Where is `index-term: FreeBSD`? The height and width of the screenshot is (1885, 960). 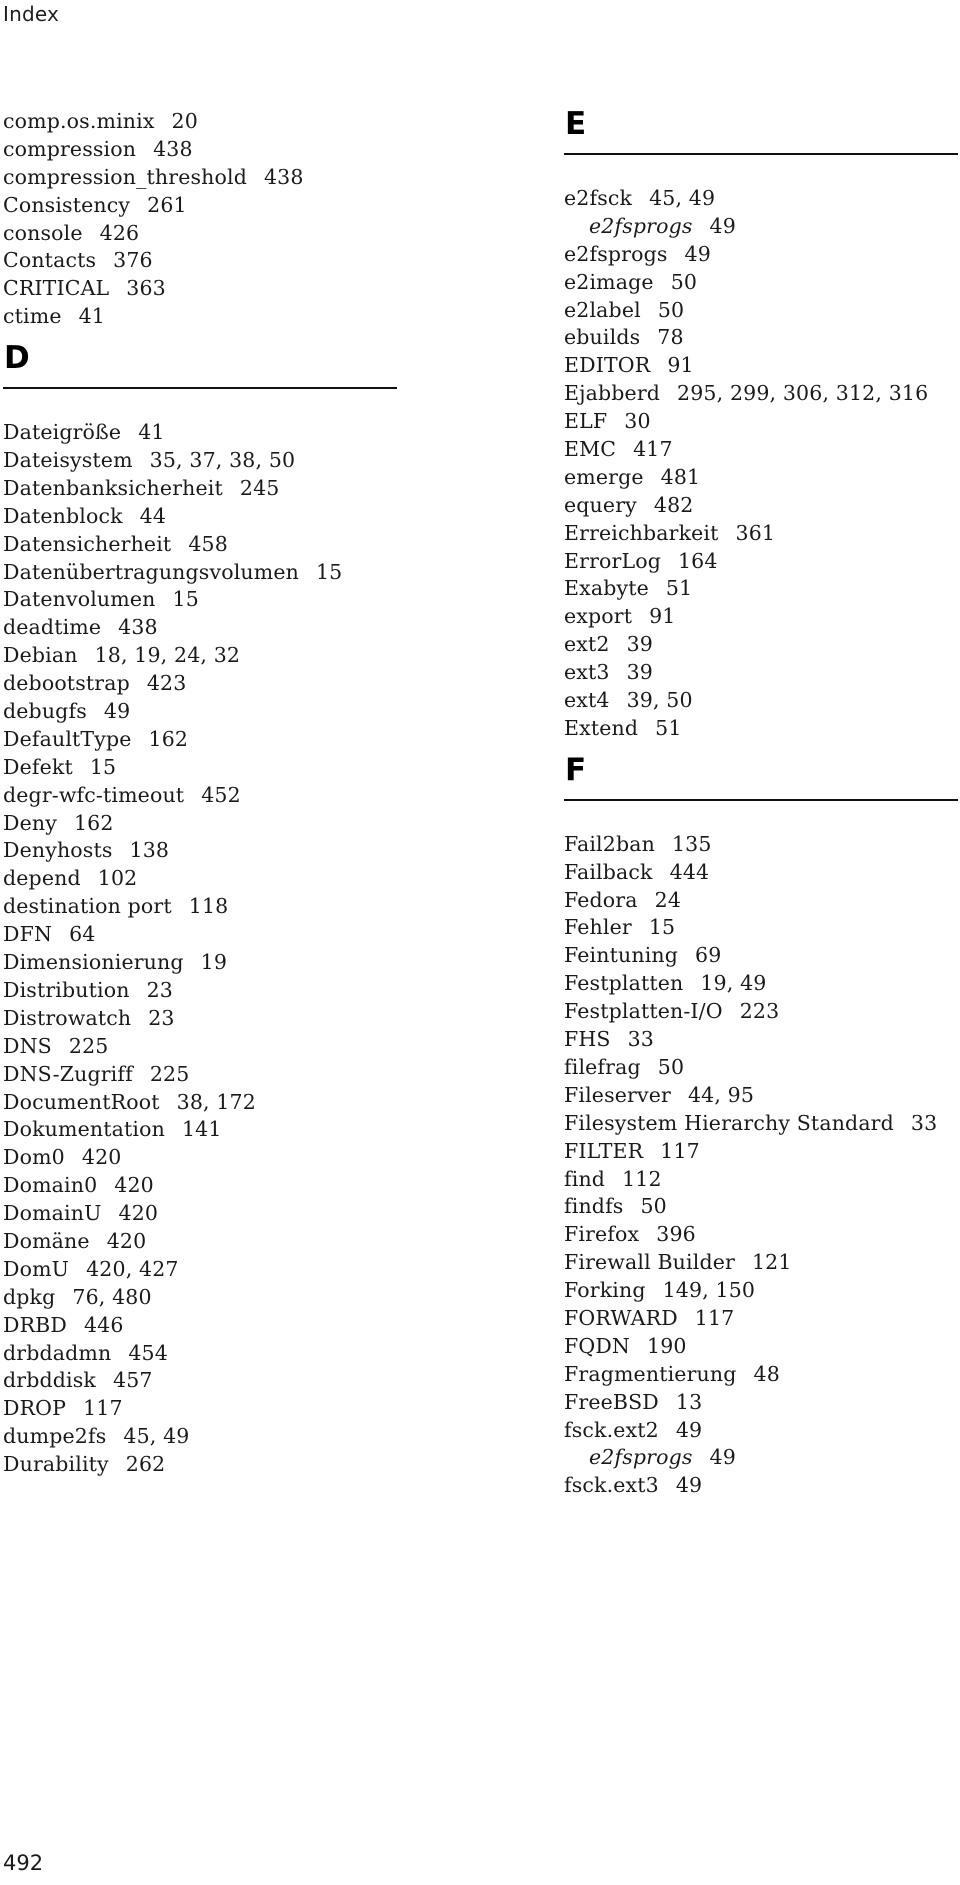
index-term: FreeBSD is located at coordinates (611, 1401).